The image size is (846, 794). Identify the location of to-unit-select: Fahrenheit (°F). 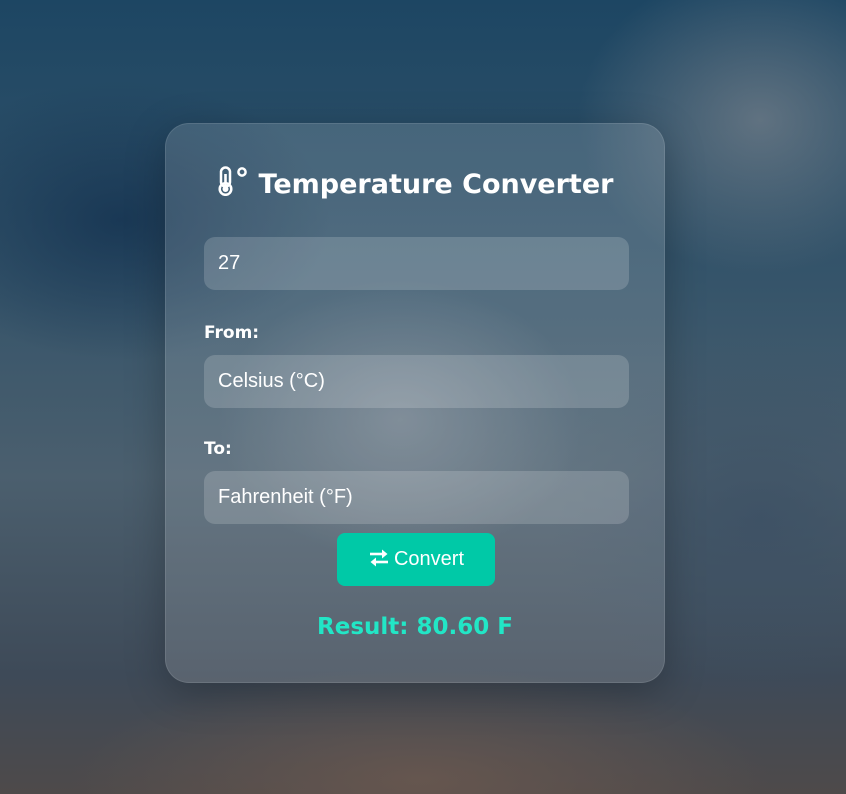
(416, 497).